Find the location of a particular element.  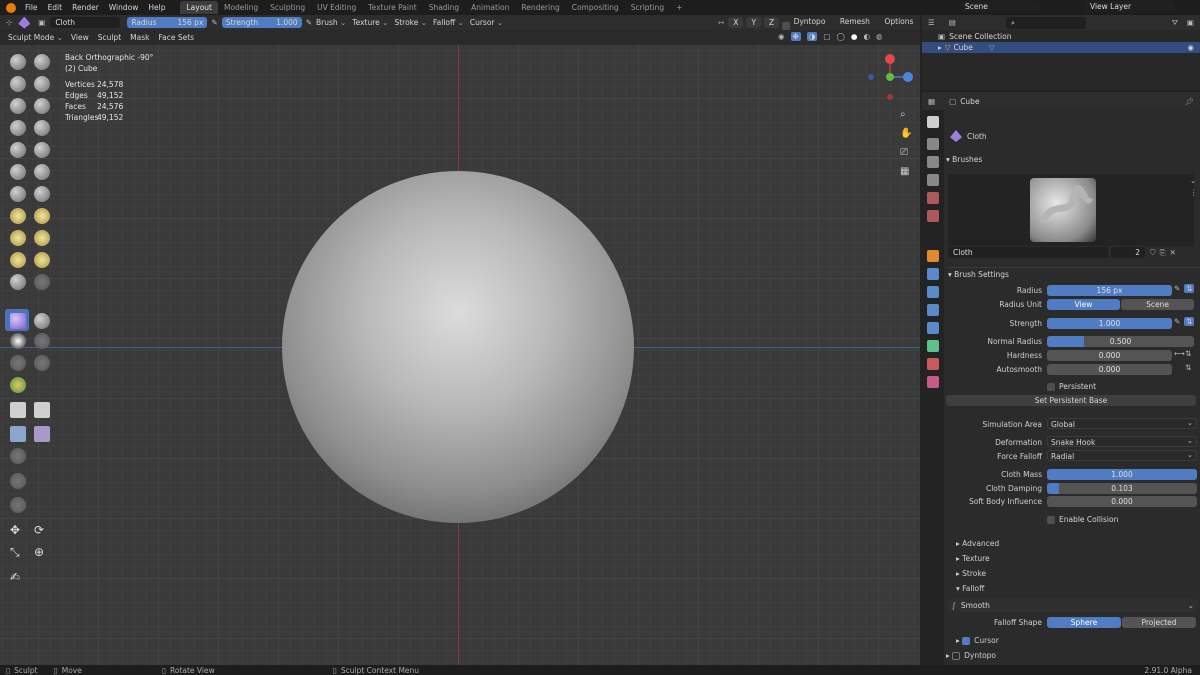

brushes-panel-header: ▾ Brushes is located at coordinates (964, 159).